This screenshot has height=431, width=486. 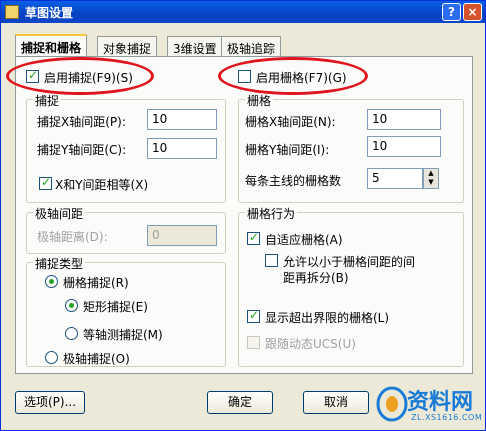 What do you see at coordinates (316, 278) in the screenshot?
I see `subdivide-label-line2: 距再拆分(B)` at bounding box center [316, 278].